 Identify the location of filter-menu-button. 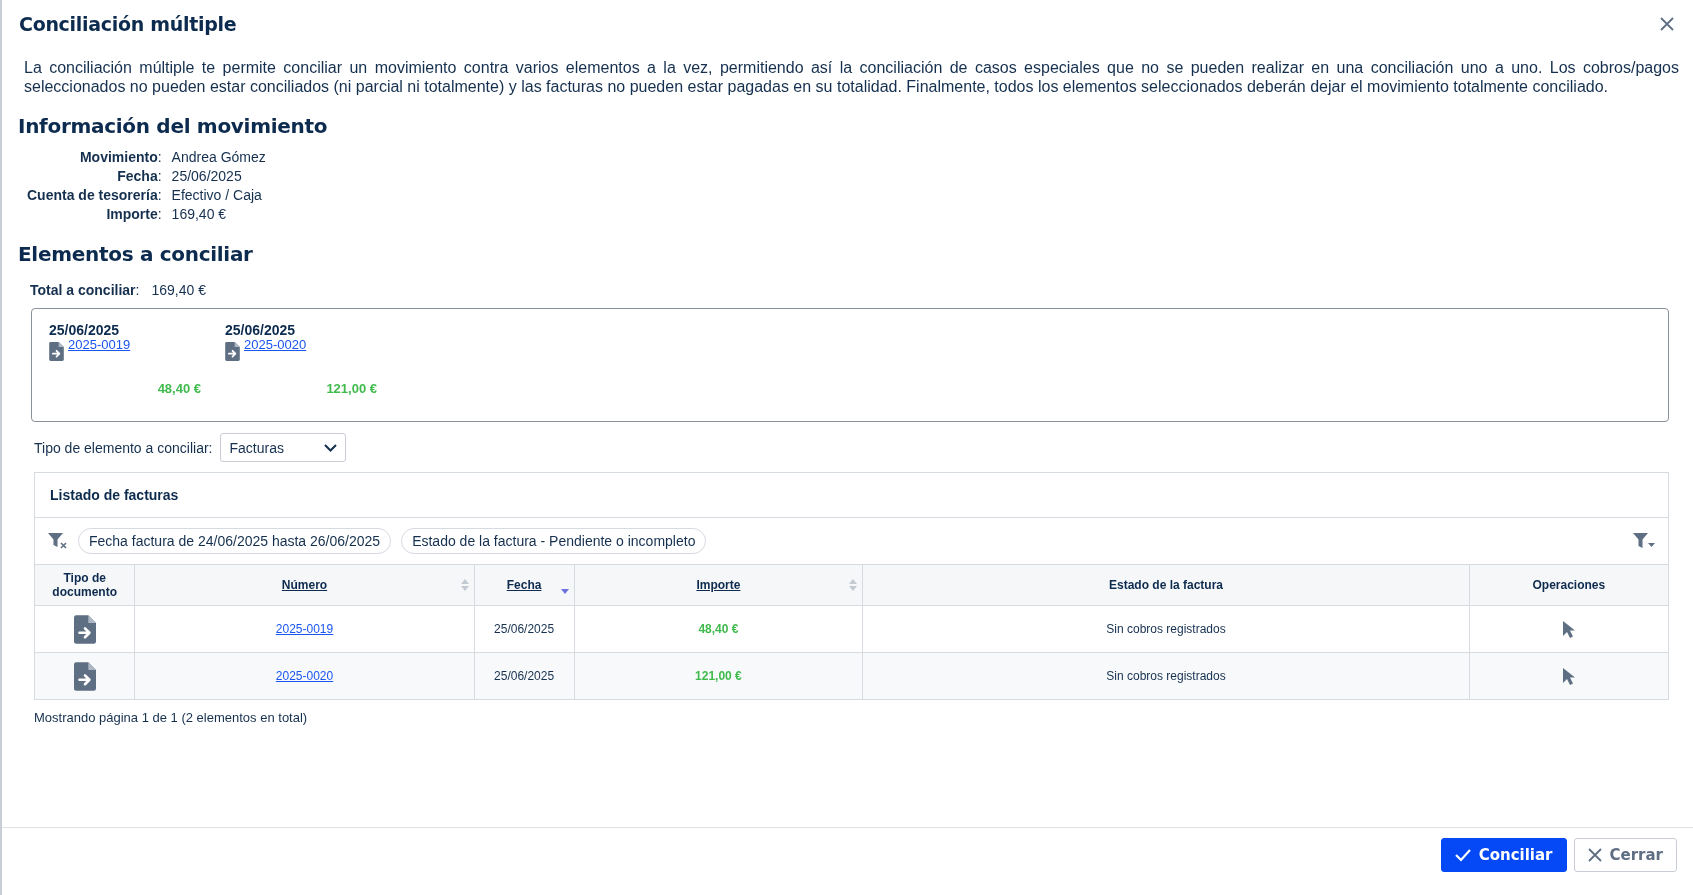
(1644, 541).